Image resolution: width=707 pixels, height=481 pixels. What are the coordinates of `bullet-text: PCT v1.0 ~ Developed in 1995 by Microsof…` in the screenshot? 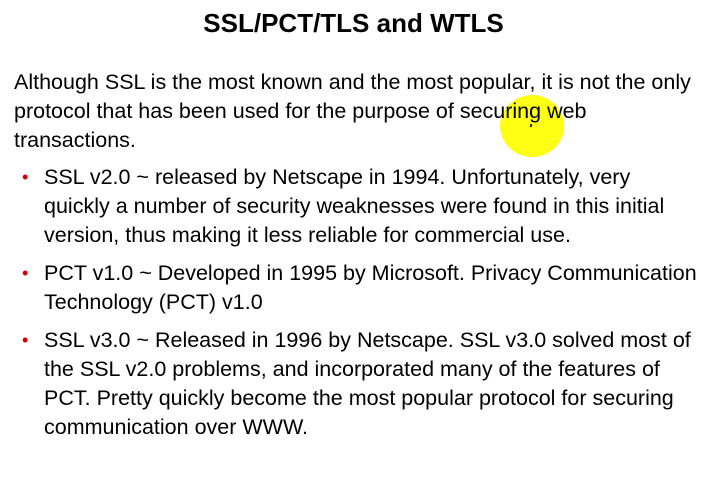 It's located at (370, 287).